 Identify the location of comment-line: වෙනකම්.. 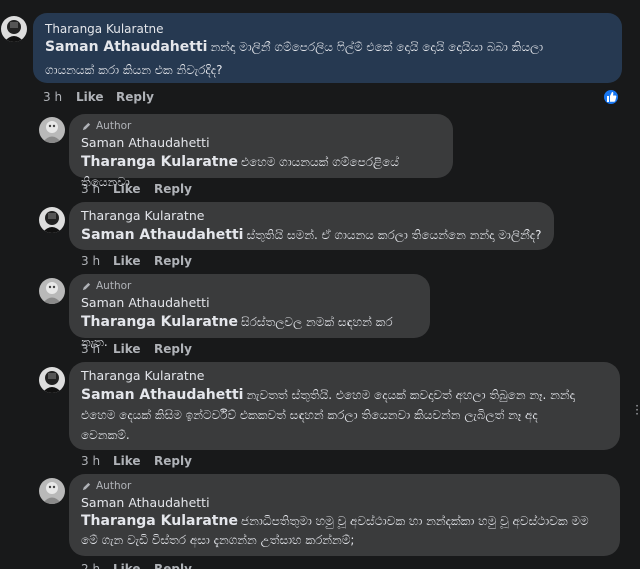
(105, 435).